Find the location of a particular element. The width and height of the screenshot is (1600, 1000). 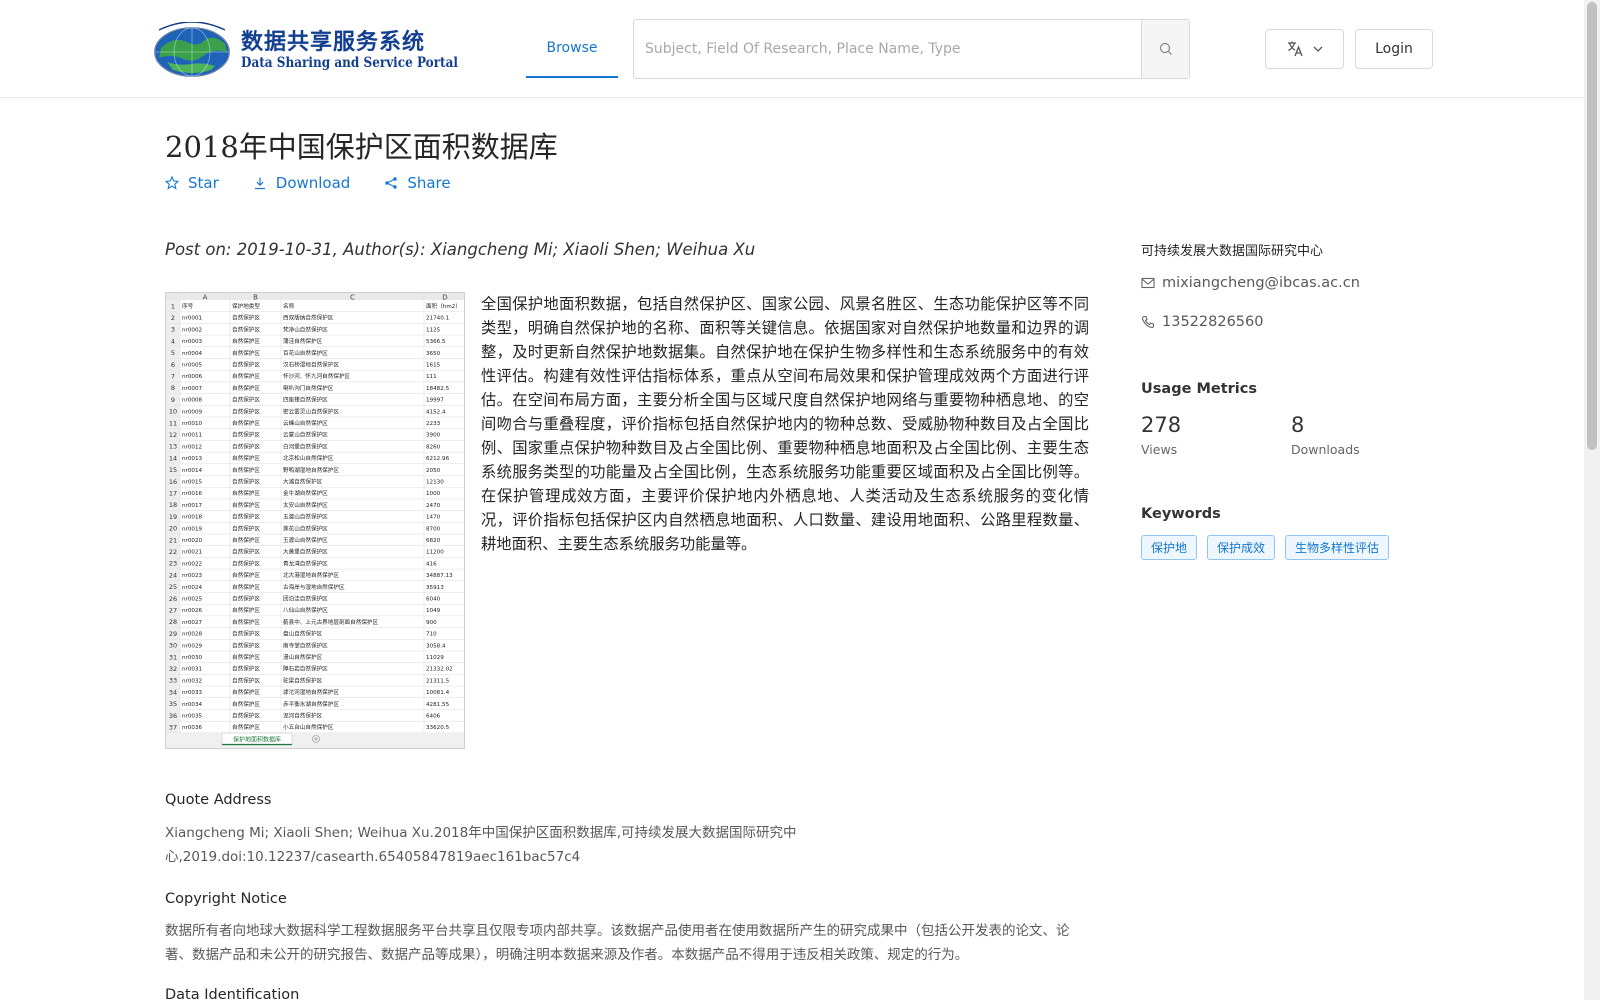

sheet-cell: nr0020 is located at coordinates (192, 541).